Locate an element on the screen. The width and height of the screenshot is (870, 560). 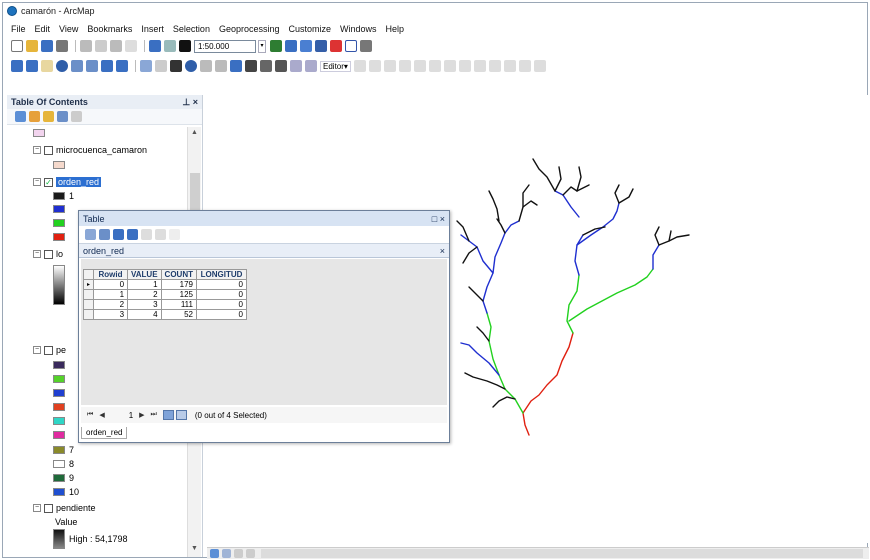
table-row: 3 4 52 0 is located at coordinates (164, 314).